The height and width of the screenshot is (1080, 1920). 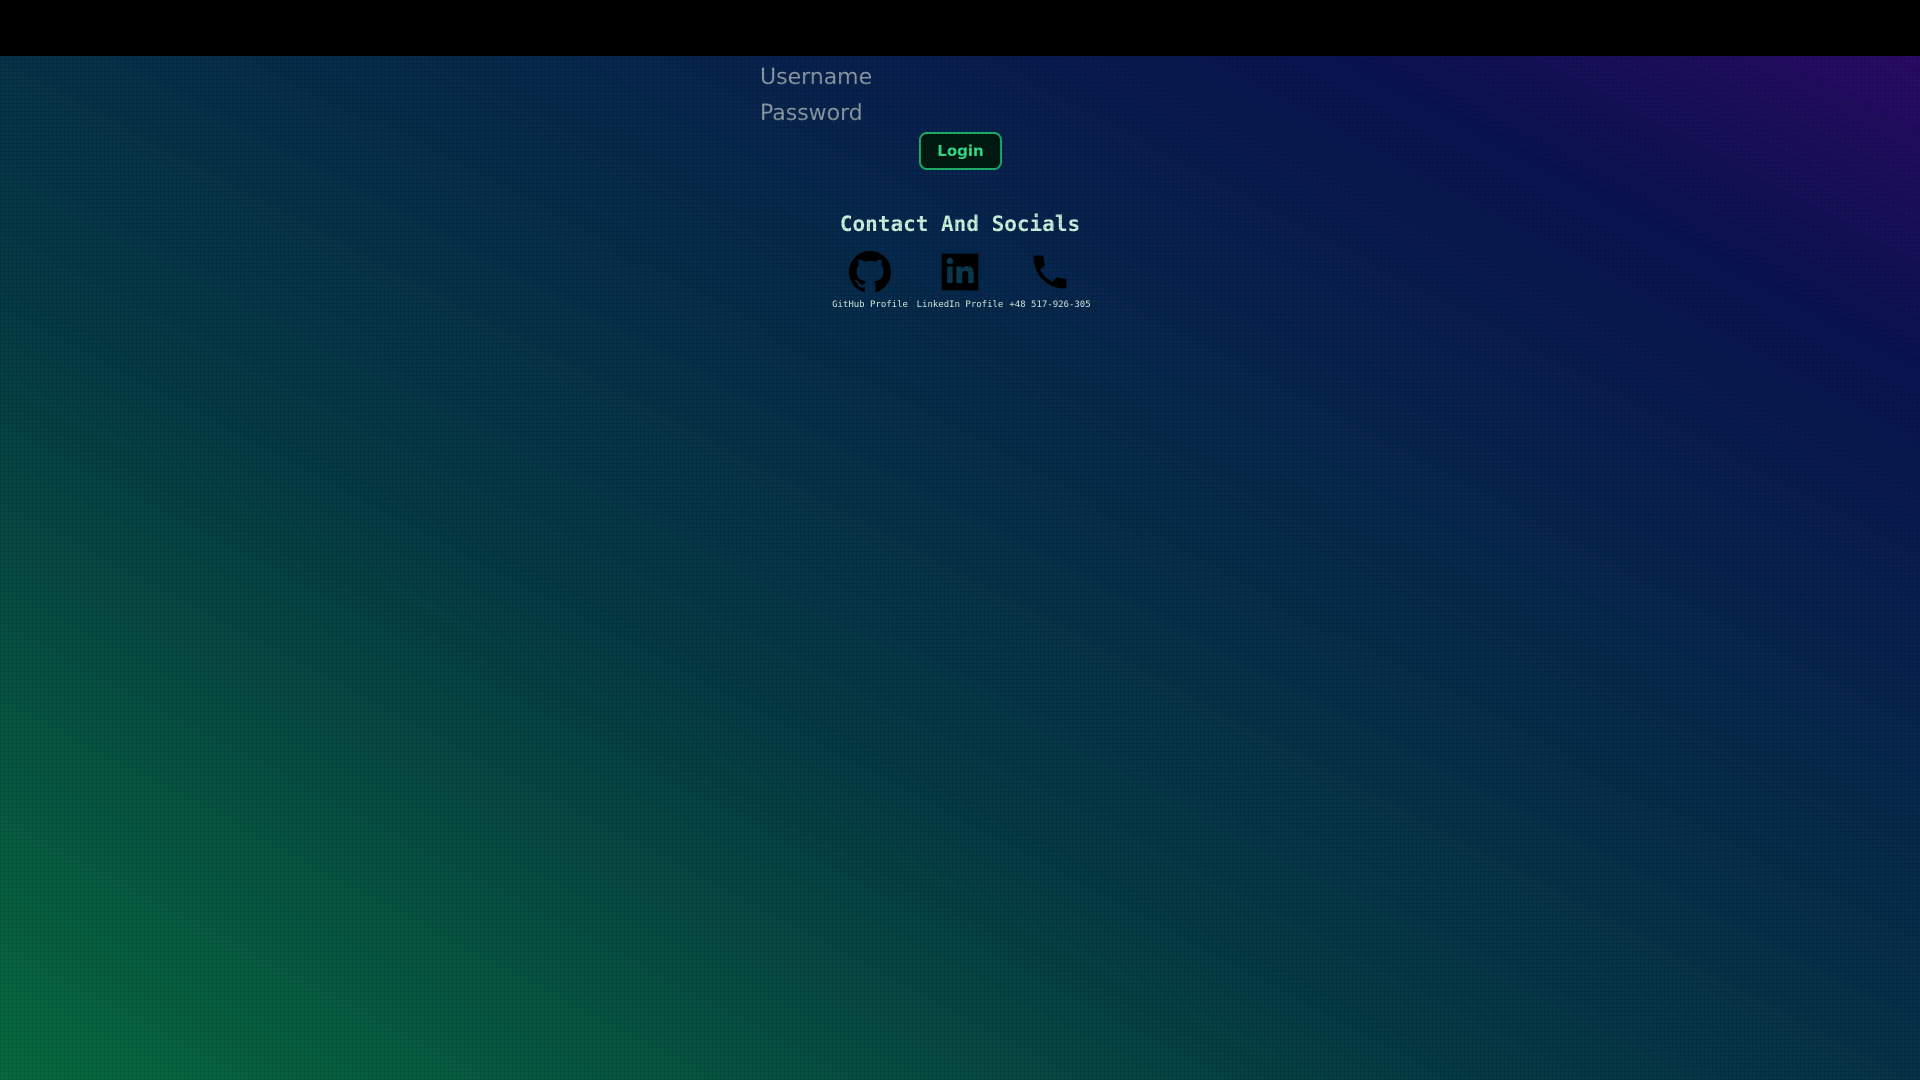 I want to click on contact-title: Contact And Socials, so click(x=960, y=224).